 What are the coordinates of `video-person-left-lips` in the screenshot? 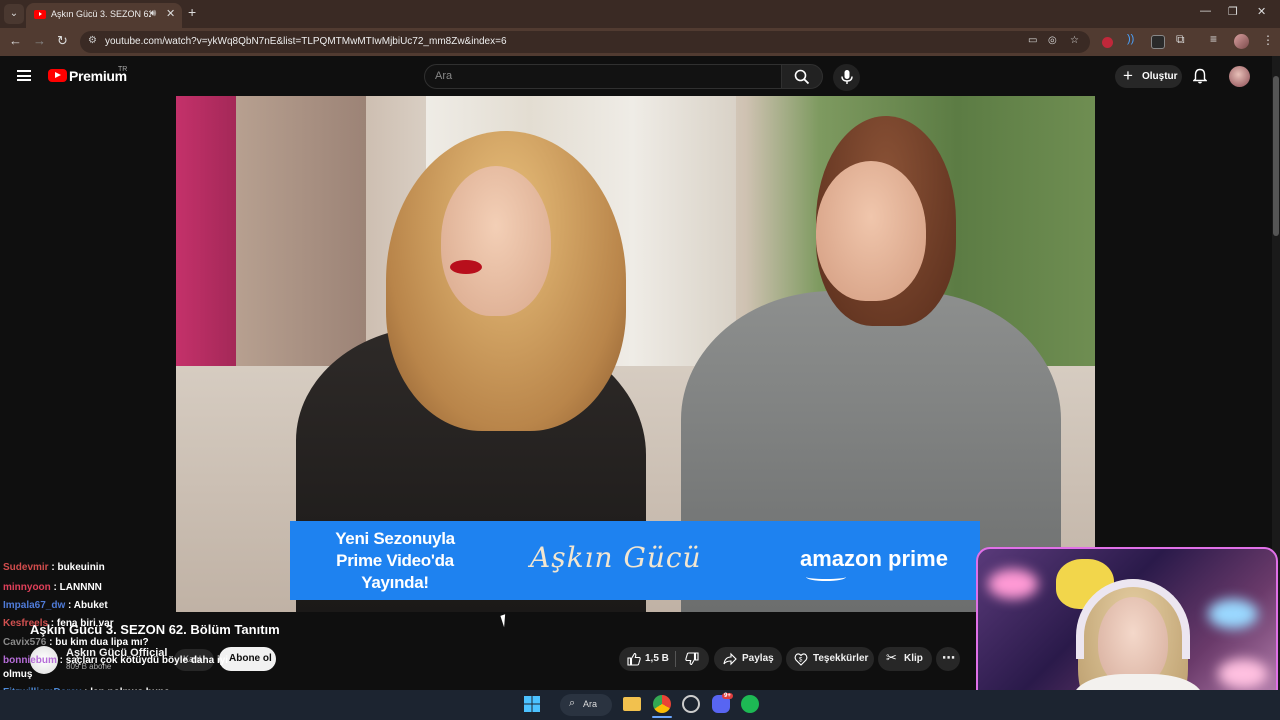 It's located at (466, 267).